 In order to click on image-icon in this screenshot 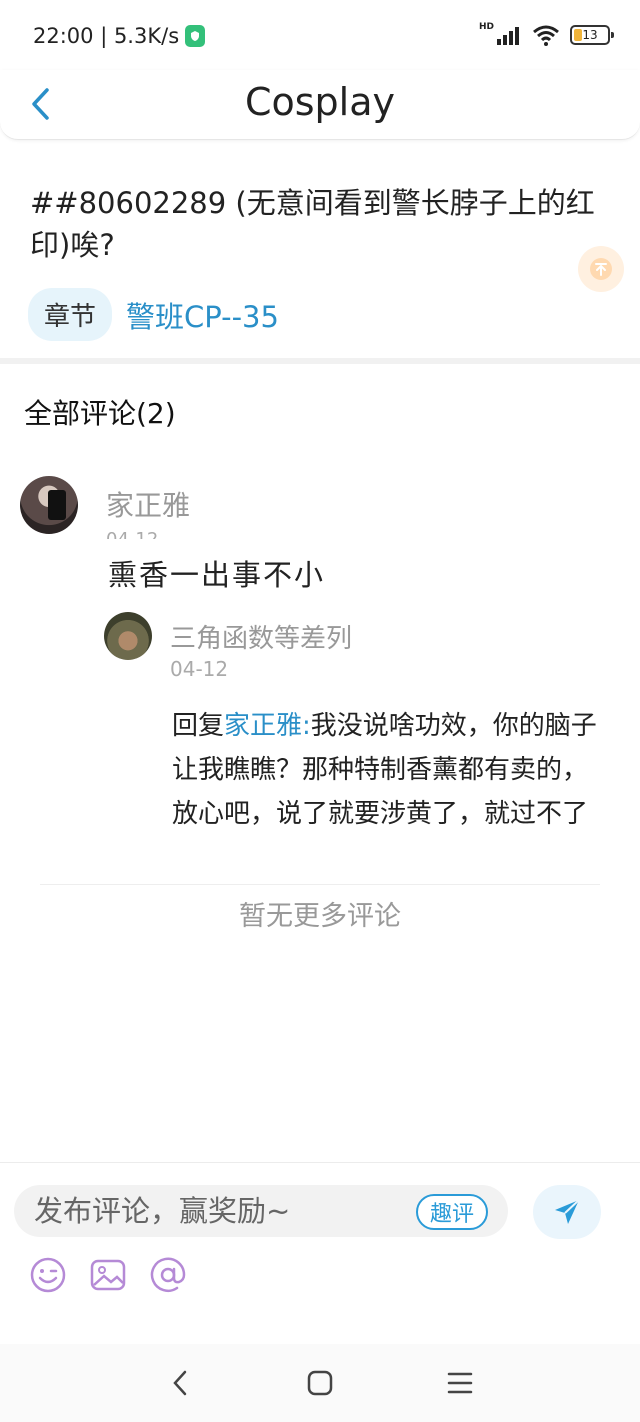, I will do `click(108, 1275)`.